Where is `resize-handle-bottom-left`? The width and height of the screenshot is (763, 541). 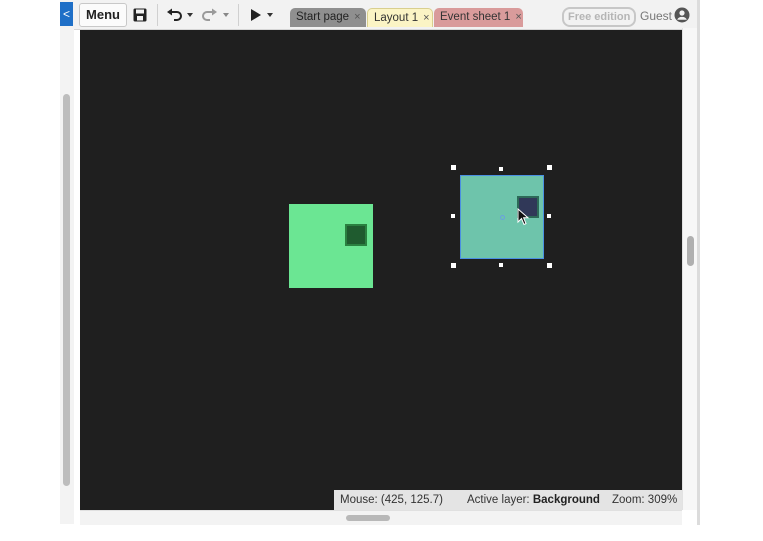
resize-handle-bottom-left is located at coordinates (453, 265).